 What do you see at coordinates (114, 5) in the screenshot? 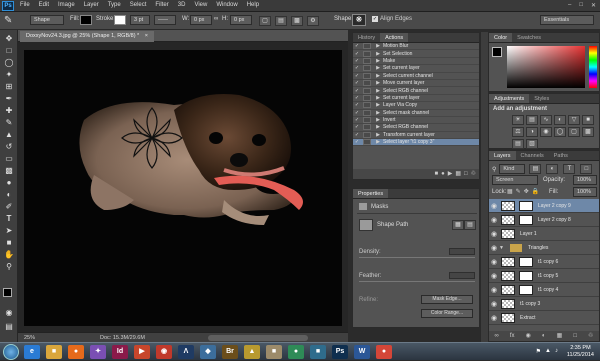
I see `menu-item-type: Type` at bounding box center [114, 5].